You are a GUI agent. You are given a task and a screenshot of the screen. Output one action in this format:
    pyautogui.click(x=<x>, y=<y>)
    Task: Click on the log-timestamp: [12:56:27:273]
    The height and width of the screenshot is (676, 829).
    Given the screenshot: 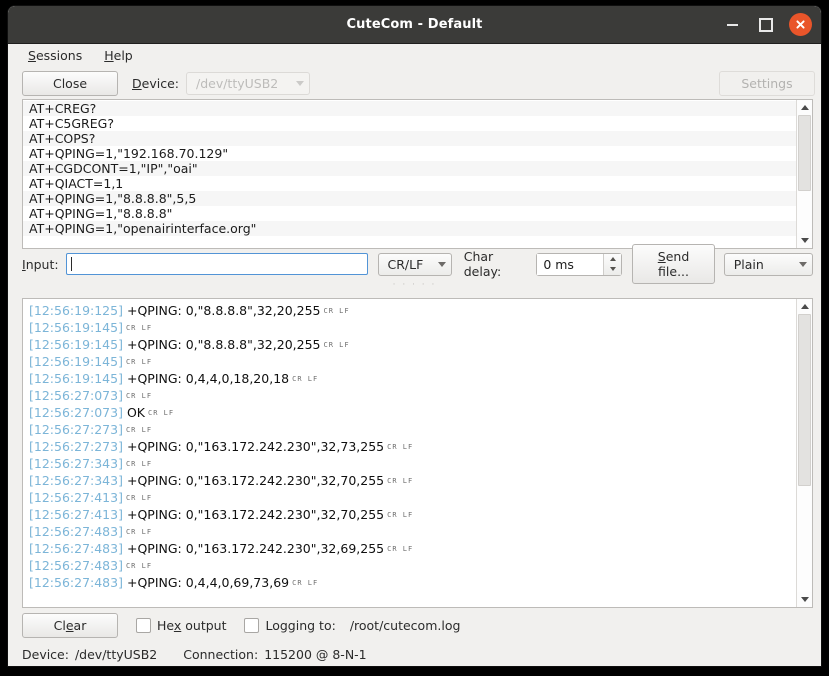 What is the action you would take?
    pyautogui.click(x=76, y=429)
    